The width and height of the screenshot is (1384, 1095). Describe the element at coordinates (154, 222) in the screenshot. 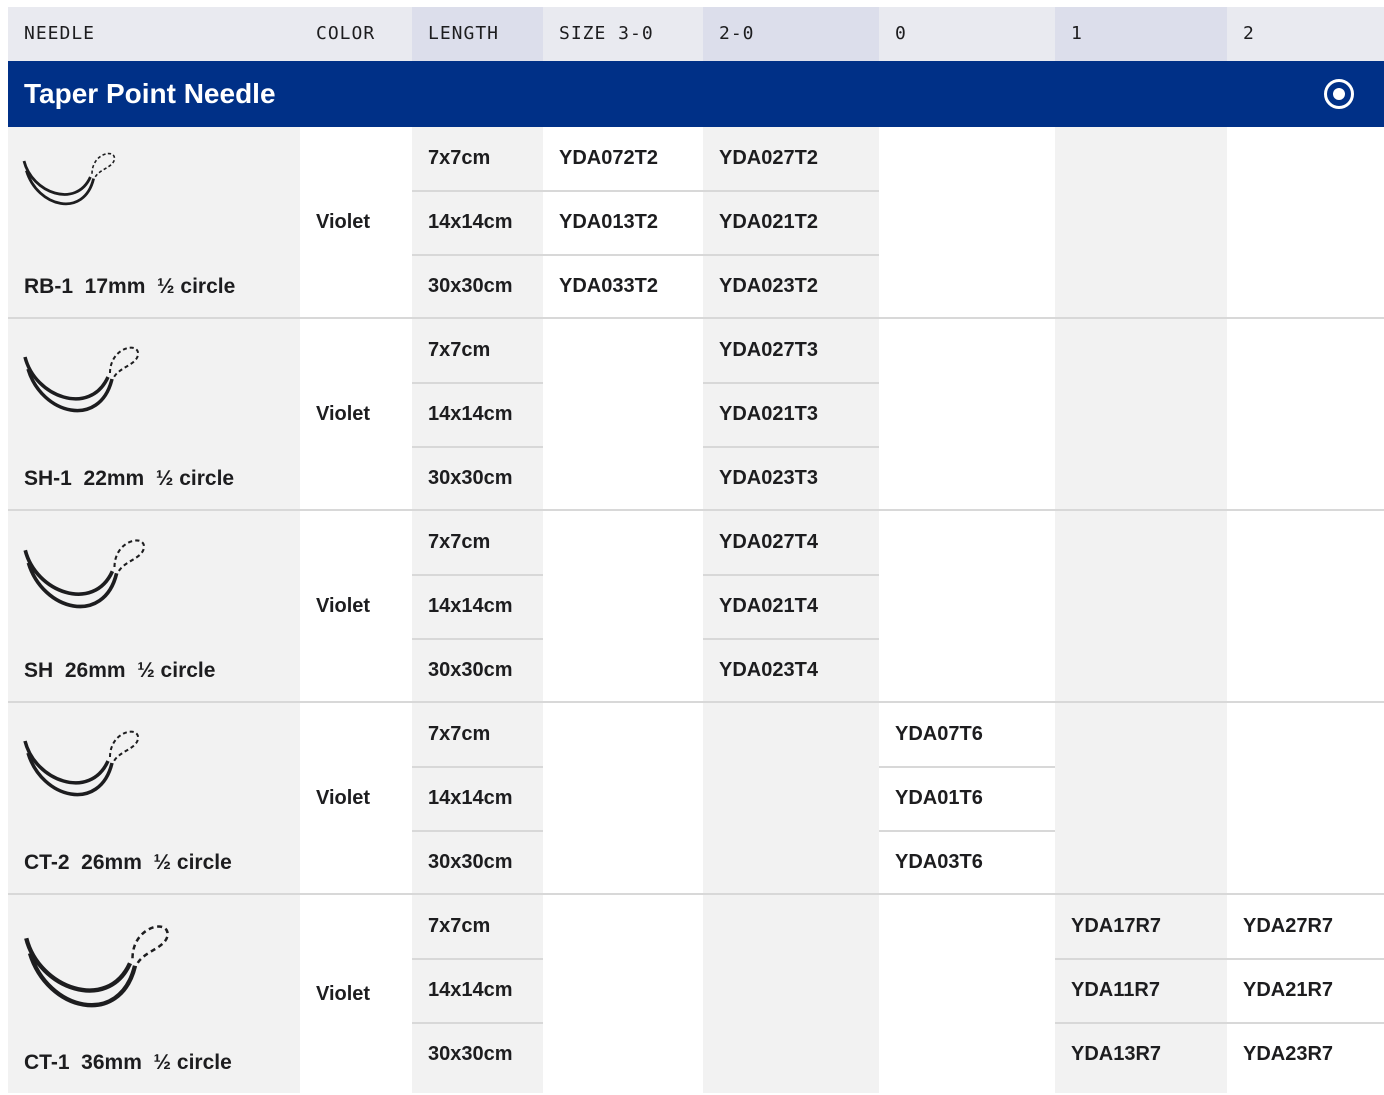

I see `needle-cell: RB-1 17mm ½ circle` at that location.